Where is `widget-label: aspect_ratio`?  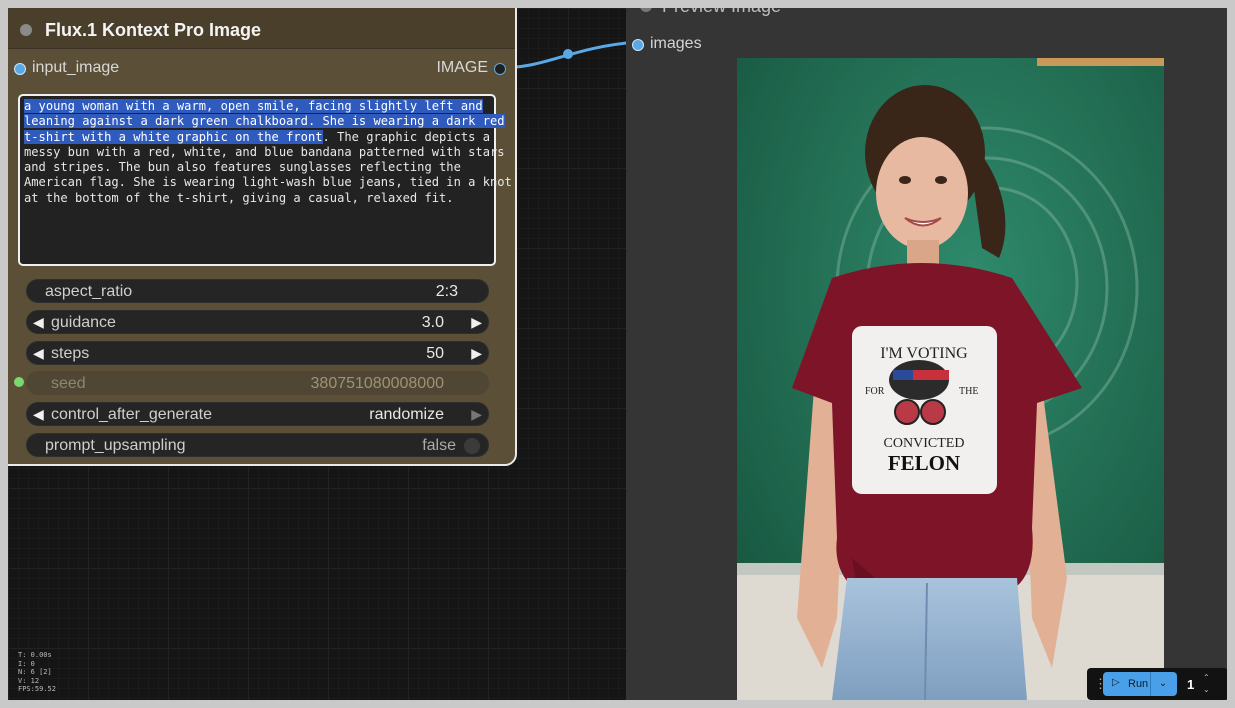
widget-label: aspect_ratio is located at coordinates (89, 291).